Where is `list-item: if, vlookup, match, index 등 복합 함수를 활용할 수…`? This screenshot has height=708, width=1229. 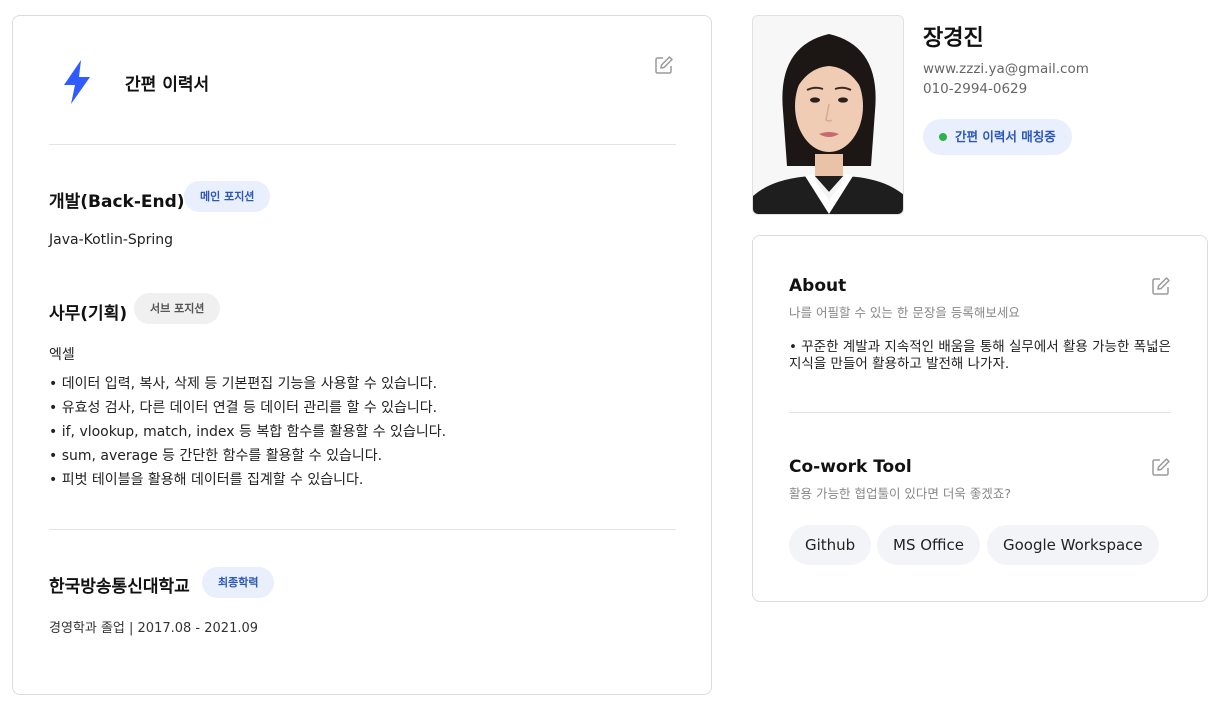
list-item: if, vlookup, match, index 등 복합 함수를 활용할 수… is located at coordinates (247, 432).